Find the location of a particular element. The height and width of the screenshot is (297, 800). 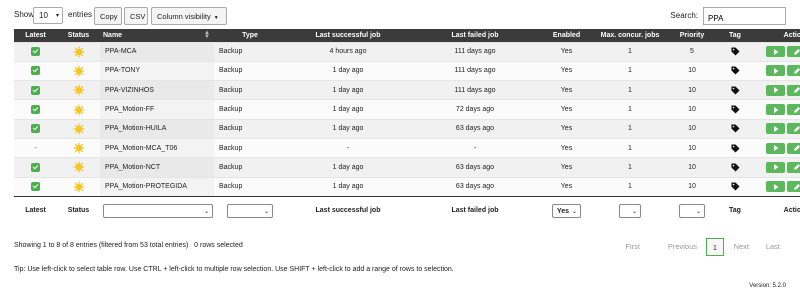

priority-filter-select: ⌄ is located at coordinates (692, 210).